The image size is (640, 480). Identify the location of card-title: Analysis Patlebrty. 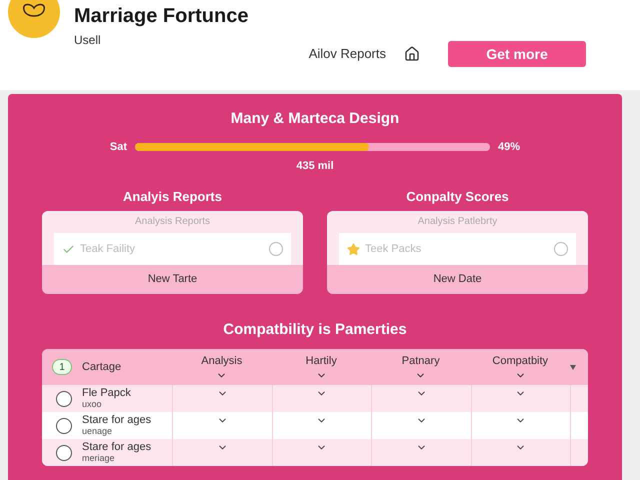
(458, 222).